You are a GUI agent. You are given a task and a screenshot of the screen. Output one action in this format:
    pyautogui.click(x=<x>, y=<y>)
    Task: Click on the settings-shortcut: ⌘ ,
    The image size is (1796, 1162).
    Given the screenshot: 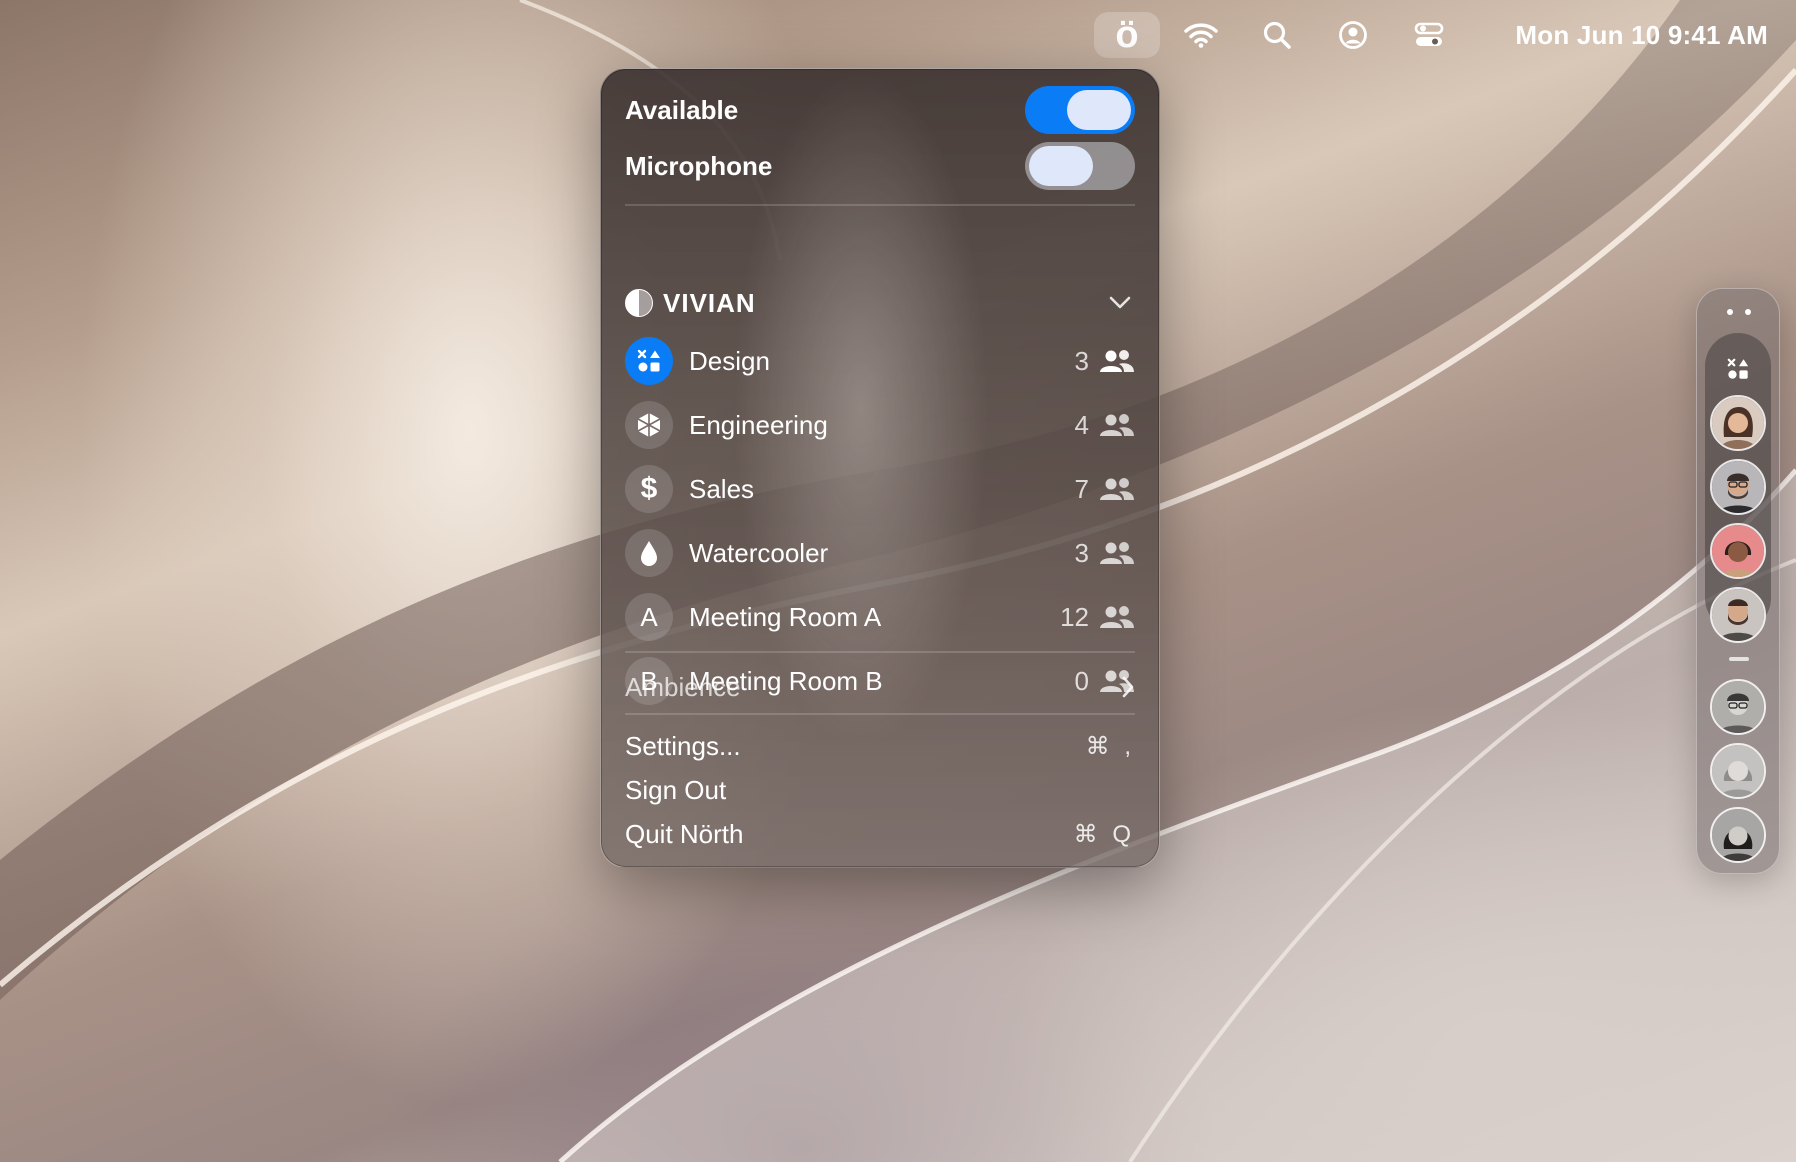 What is the action you would take?
    pyautogui.click(x=1110, y=746)
    